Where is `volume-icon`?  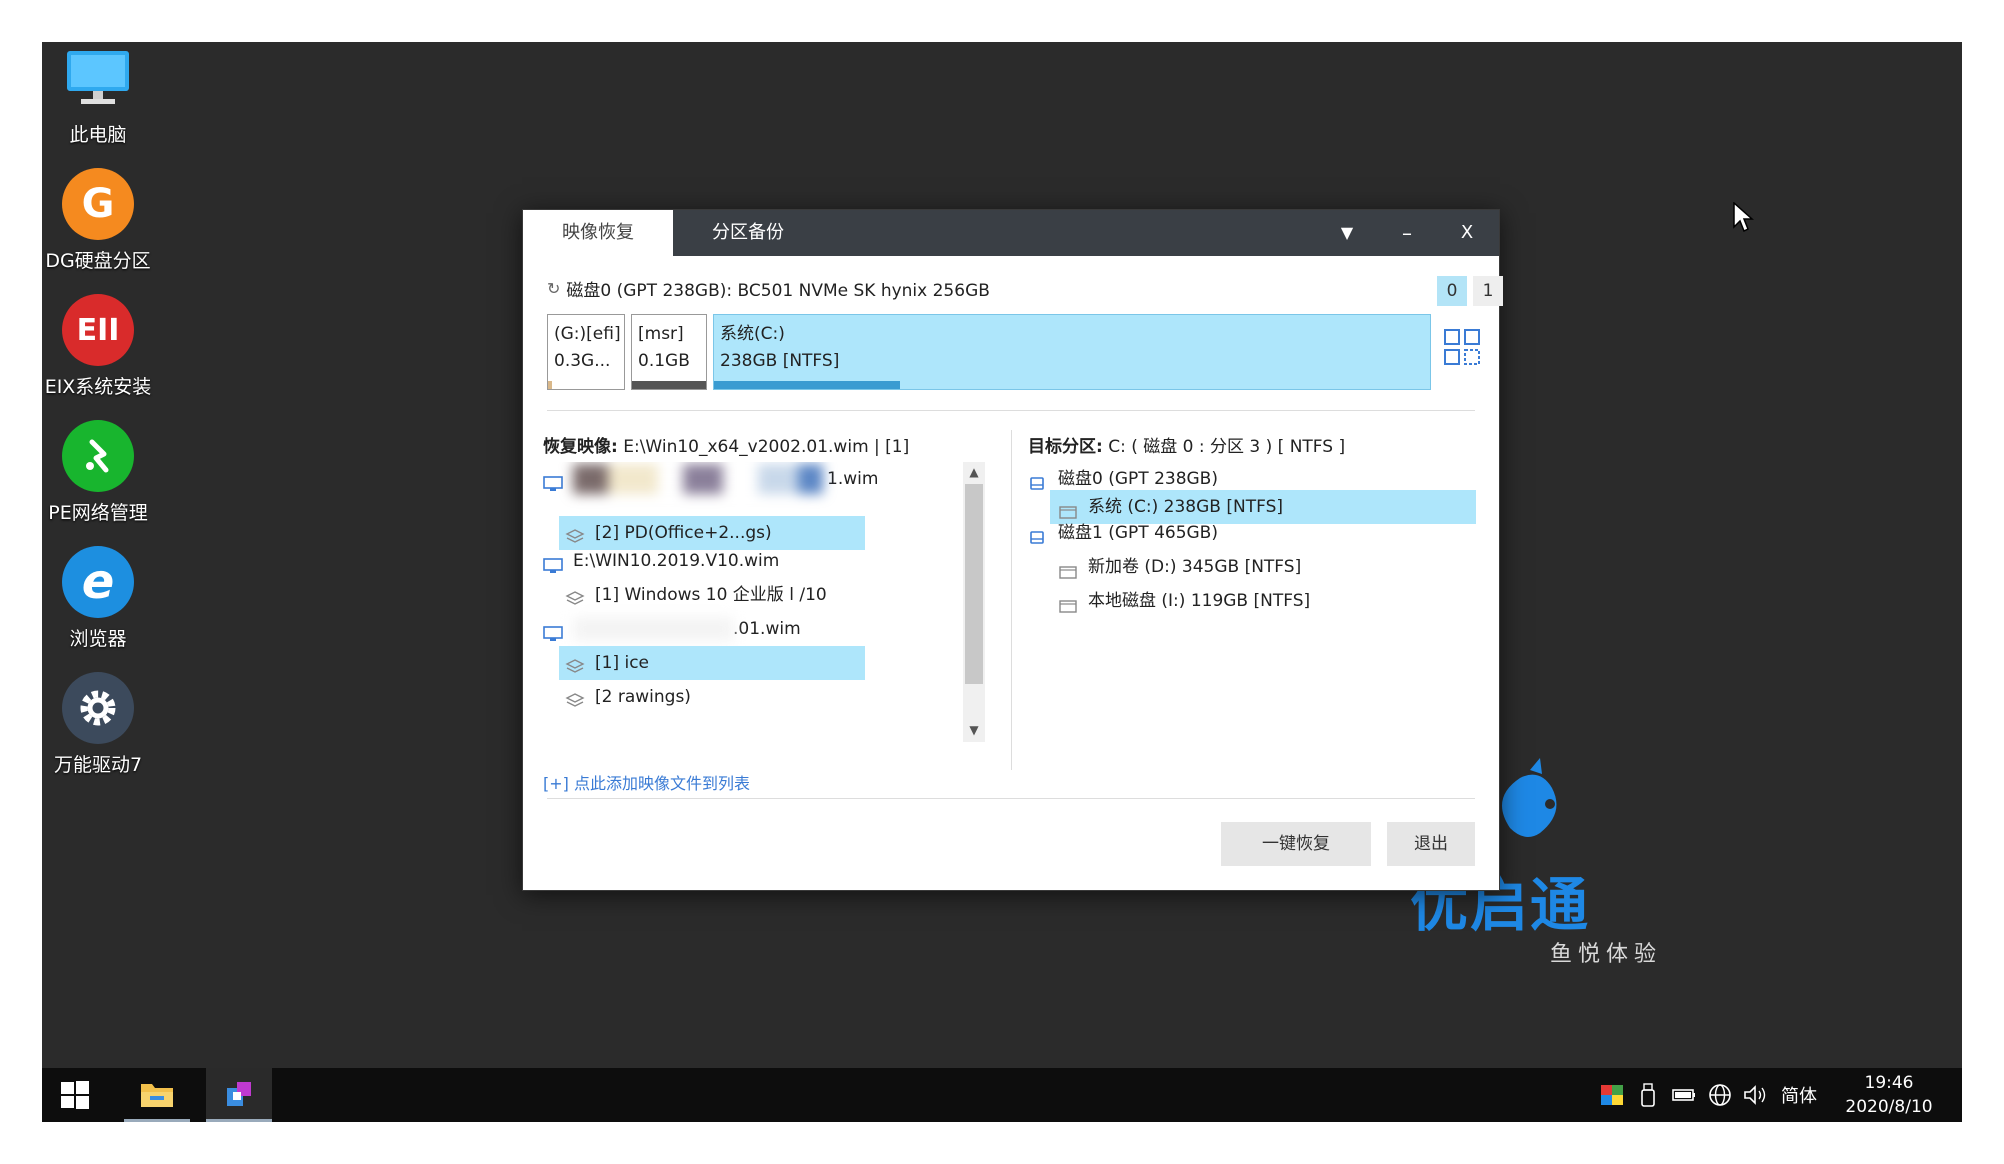
volume-icon is located at coordinates (1756, 1095).